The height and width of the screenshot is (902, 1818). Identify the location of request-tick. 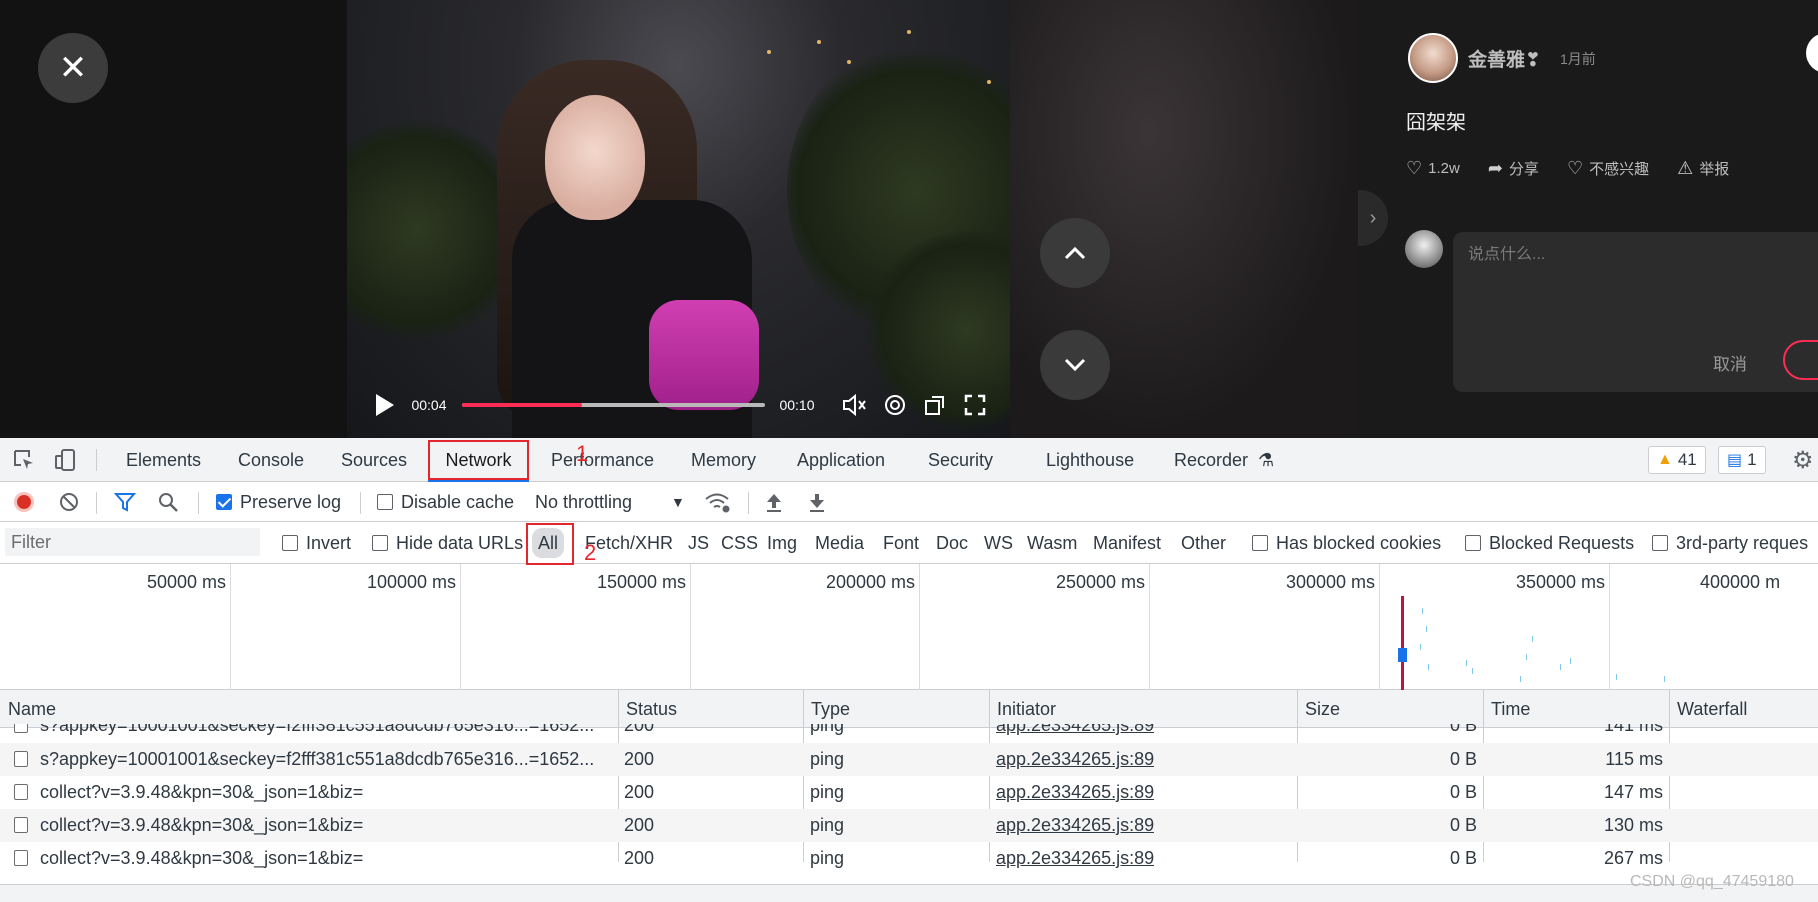
(1532, 639).